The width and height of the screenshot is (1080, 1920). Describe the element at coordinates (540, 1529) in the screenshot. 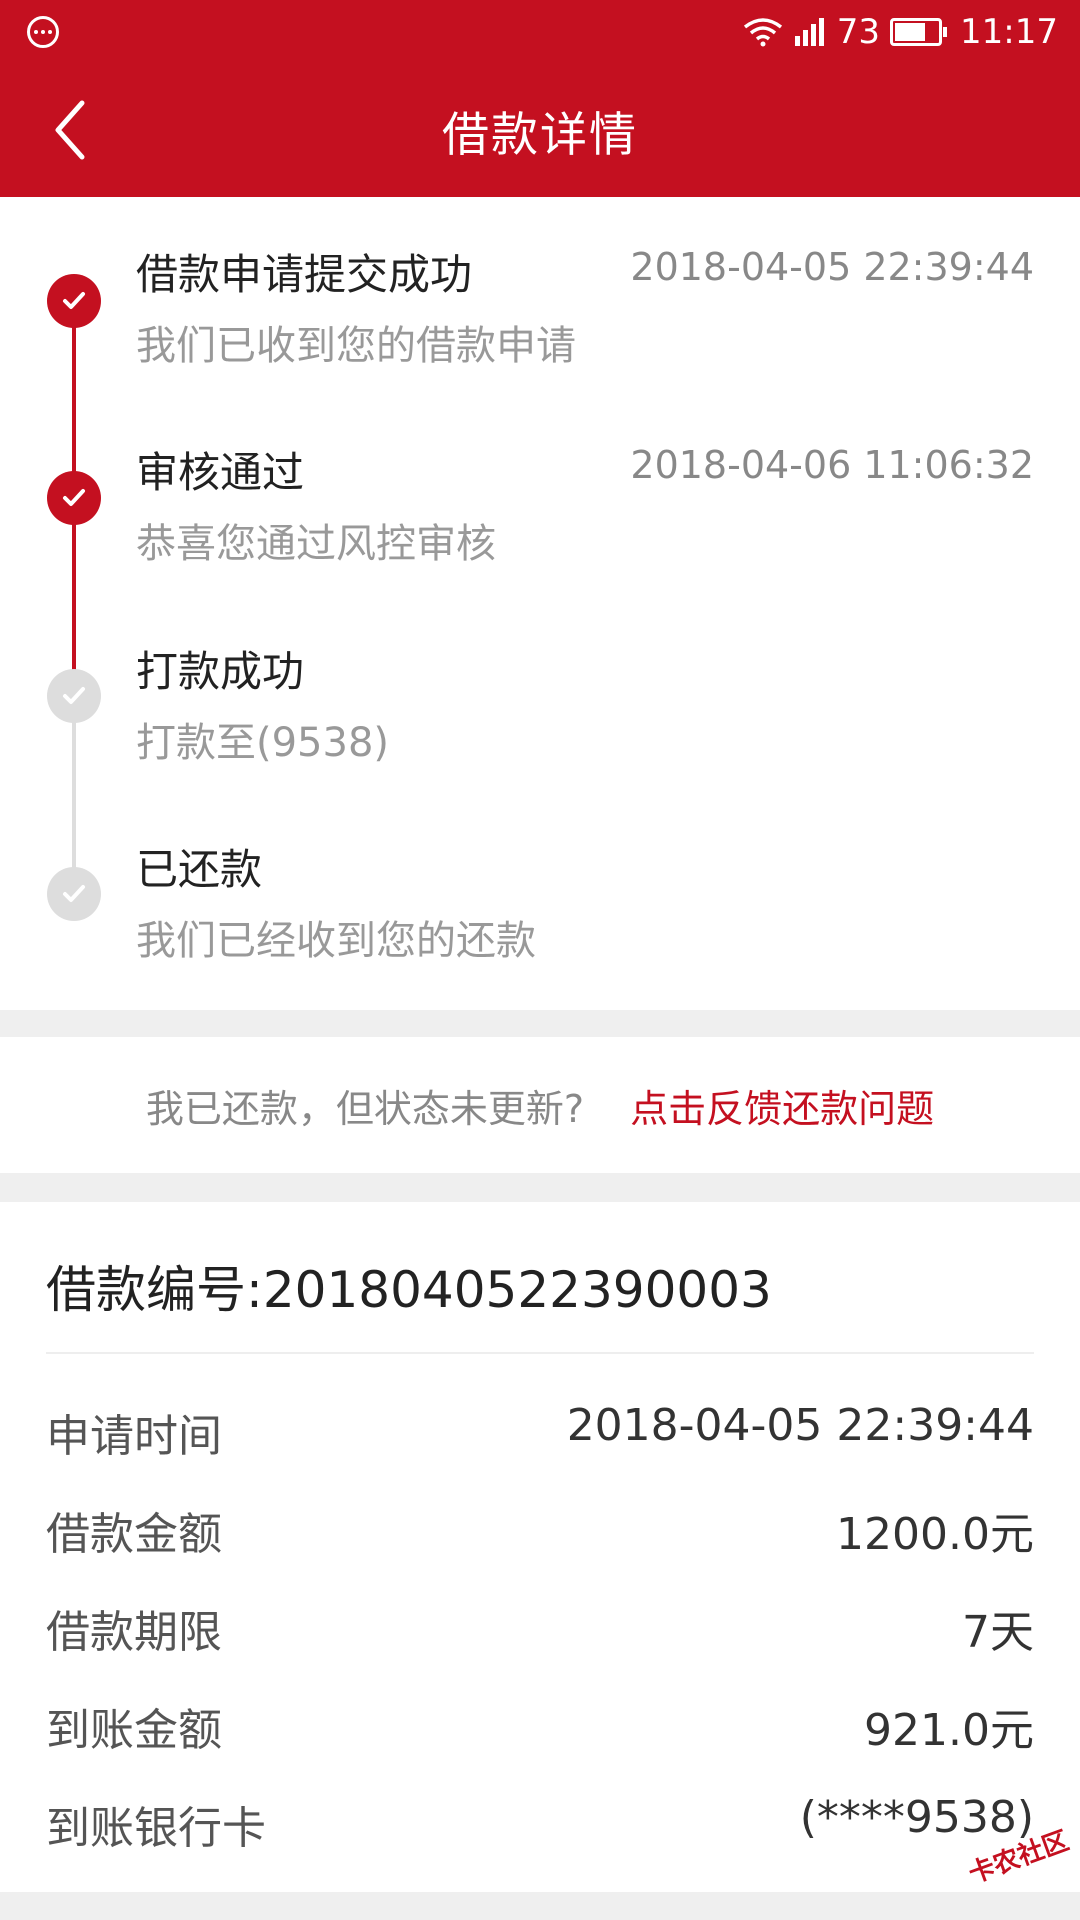

I see `detail-row: 借款金额 1200.0元` at that location.